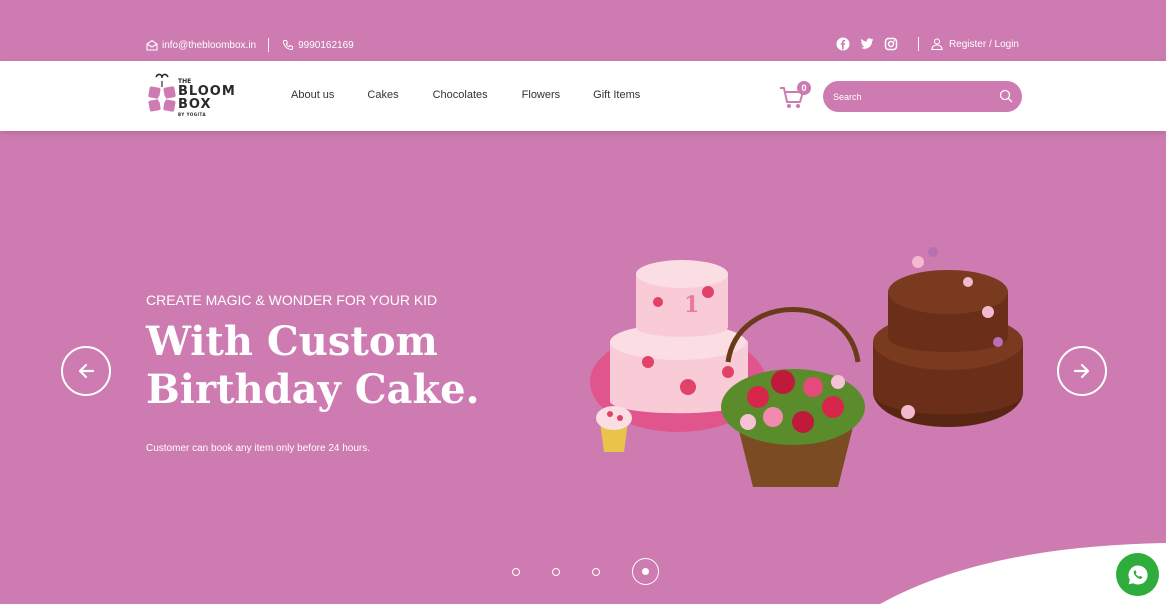  I want to click on hero-cake-image: 1, so click(806, 367).